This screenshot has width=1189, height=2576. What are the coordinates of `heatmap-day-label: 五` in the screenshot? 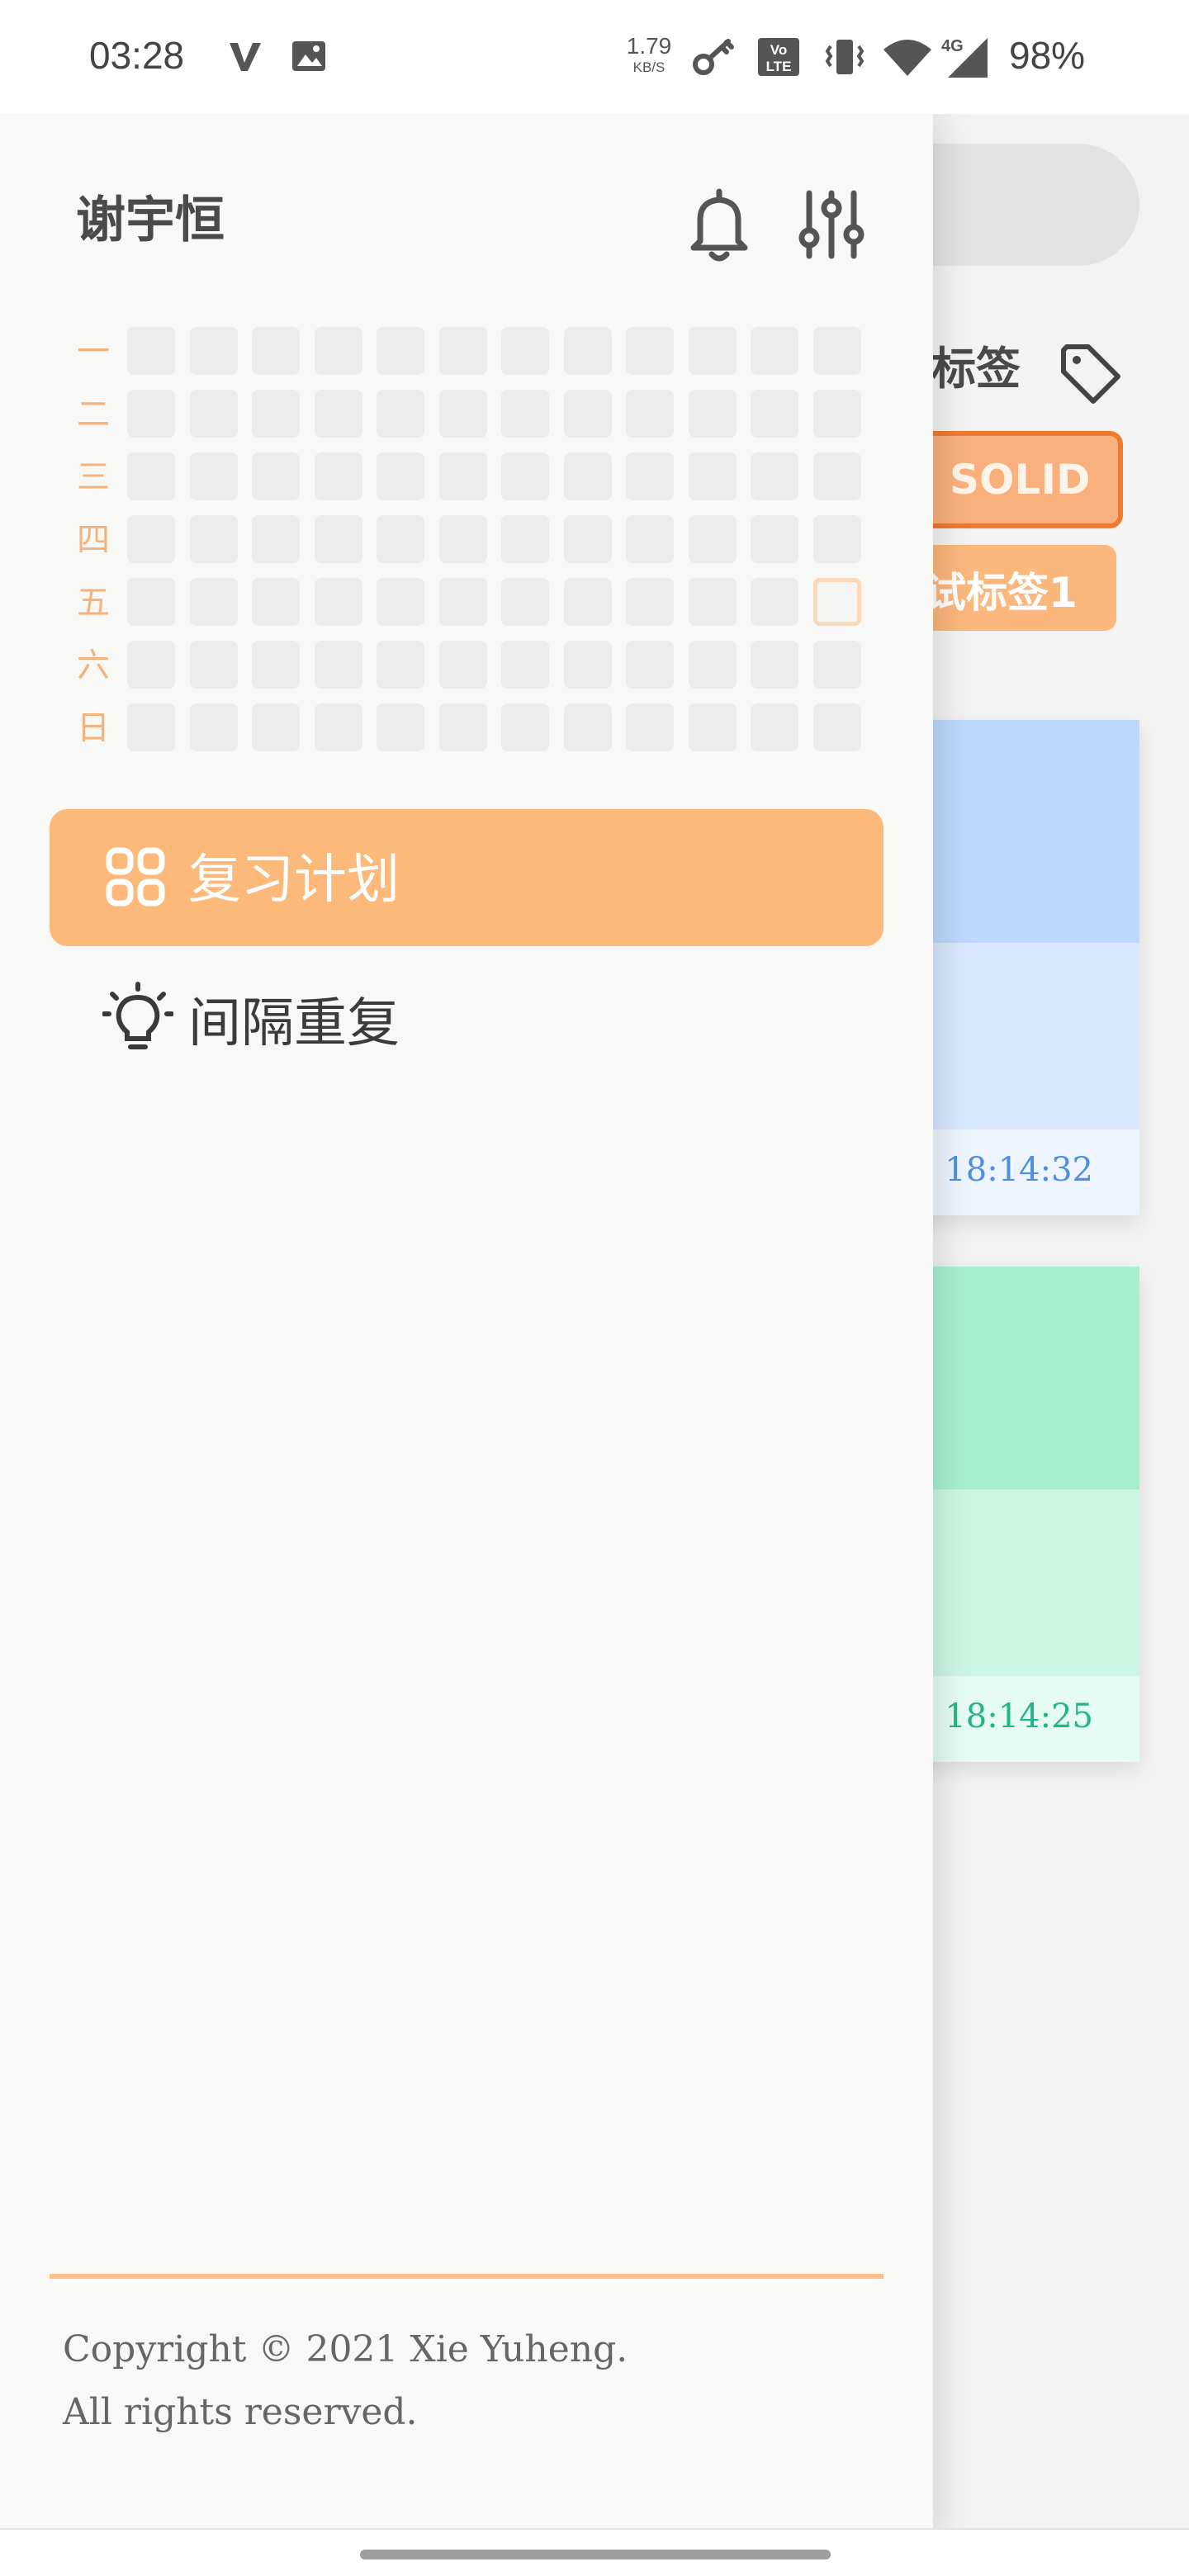 It's located at (93, 603).